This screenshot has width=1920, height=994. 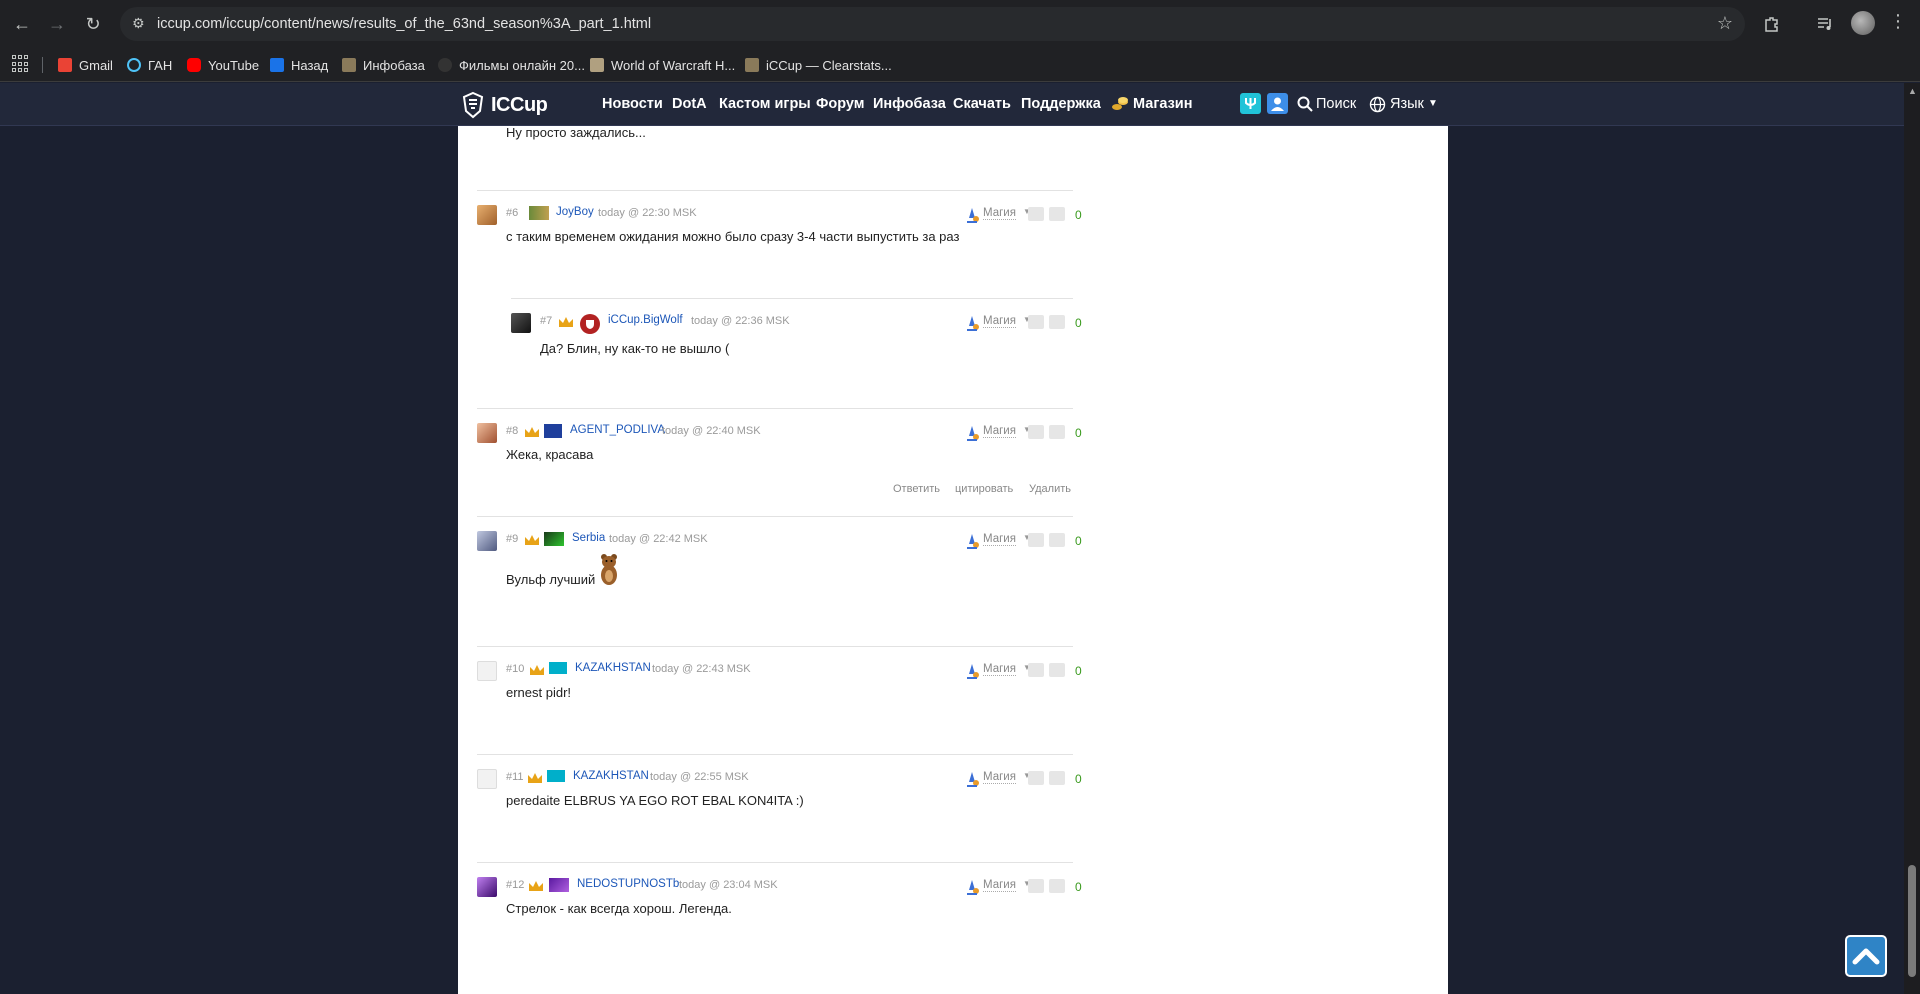 What do you see at coordinates (1863, 23) in the screenshot?
I see `profile-avatar` at bounding box center [1863, 23].